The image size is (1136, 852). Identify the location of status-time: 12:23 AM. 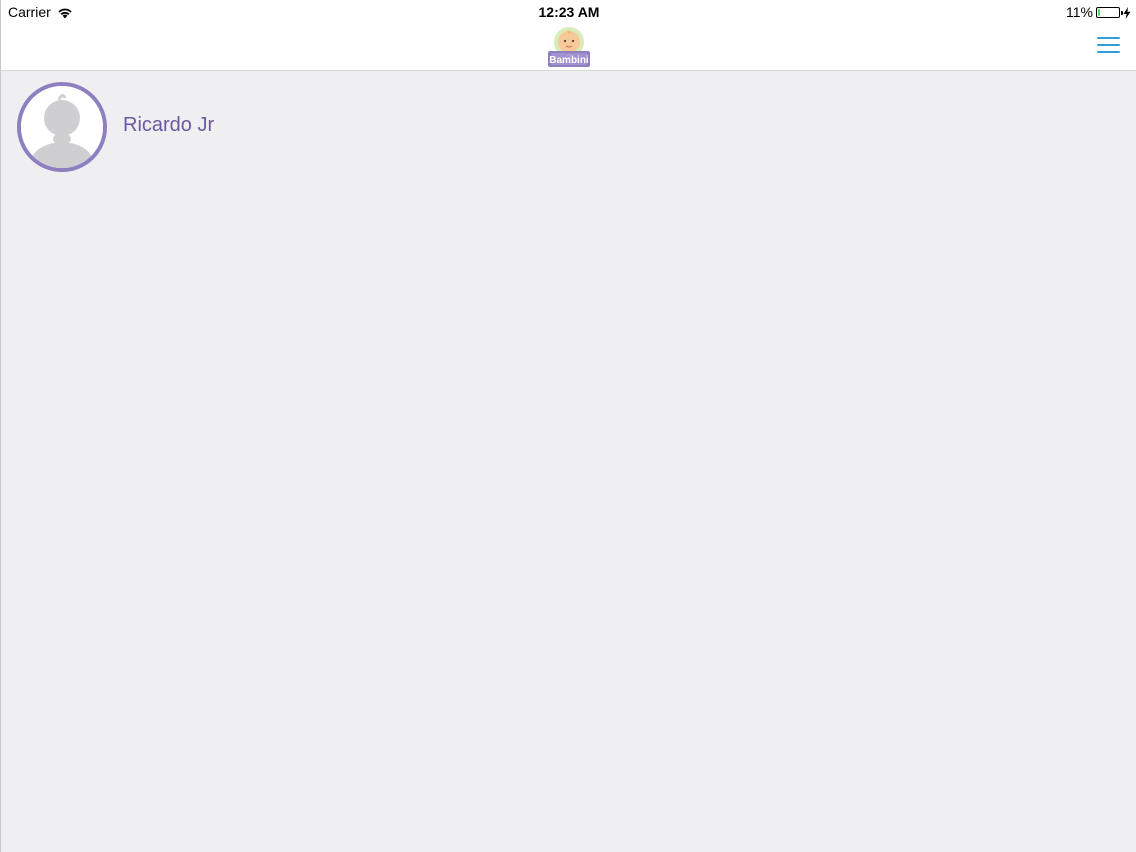
(569, 12).